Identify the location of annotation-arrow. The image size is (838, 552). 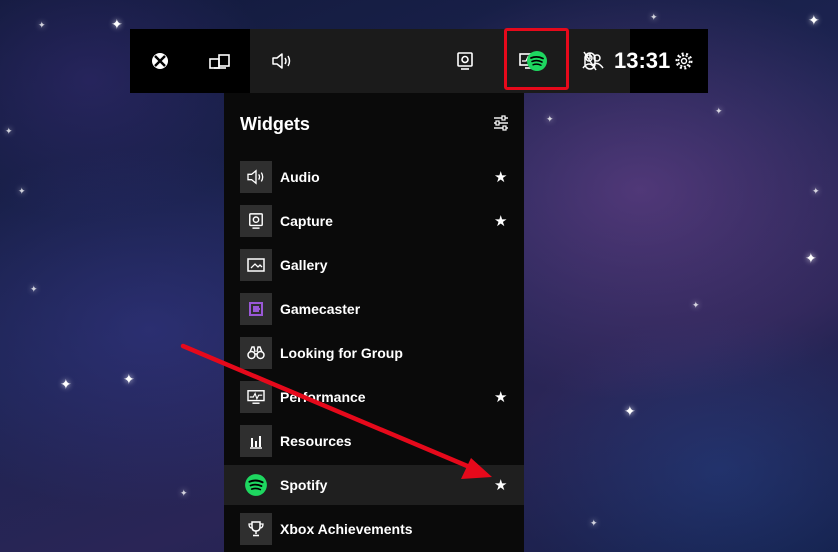
(336, 411).